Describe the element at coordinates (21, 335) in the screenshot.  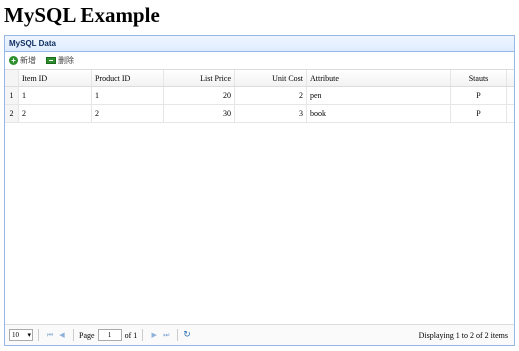
I see `page-size-select: 10 ▾` at that location.